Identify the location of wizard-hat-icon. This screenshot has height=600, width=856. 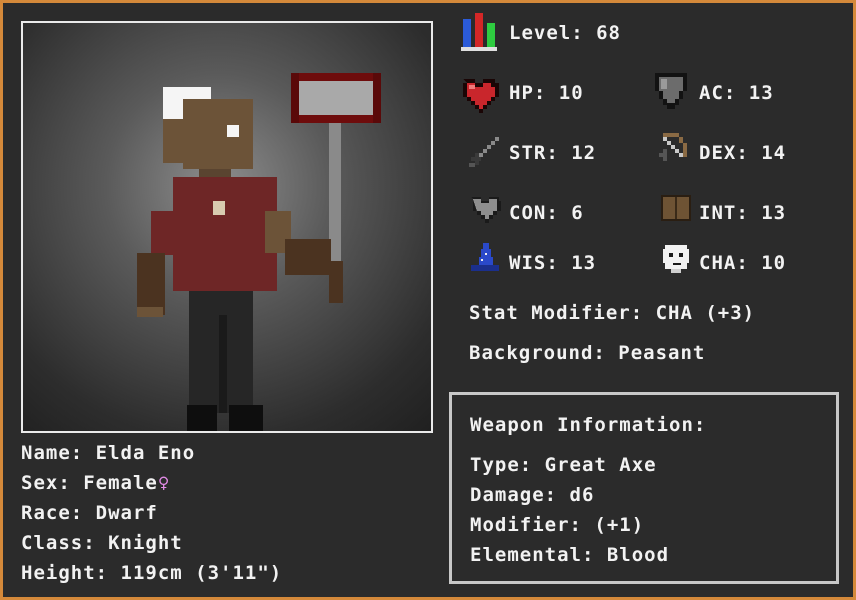
(485, 257).